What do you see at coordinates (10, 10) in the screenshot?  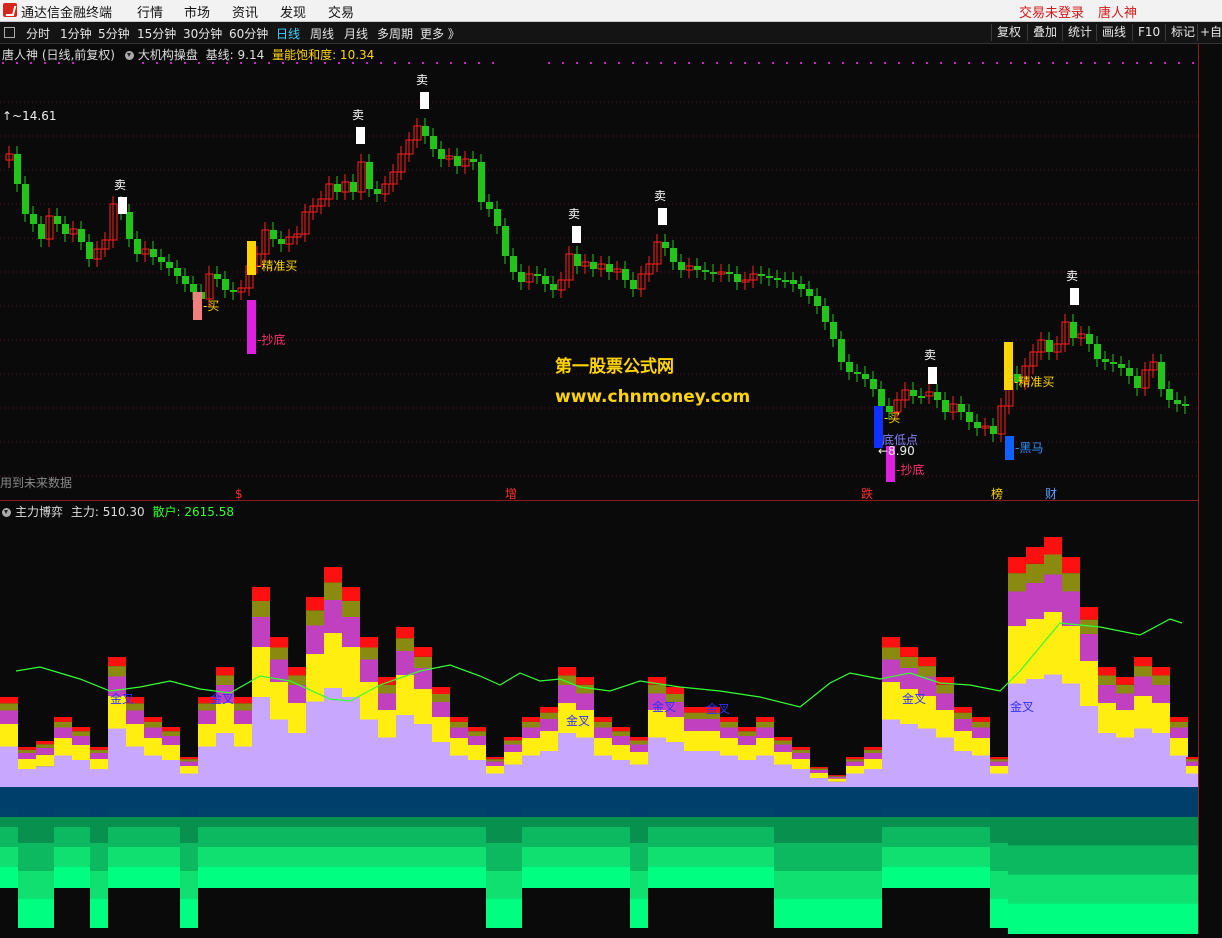 I see `logo-icon` at bounding box center [10, 10].